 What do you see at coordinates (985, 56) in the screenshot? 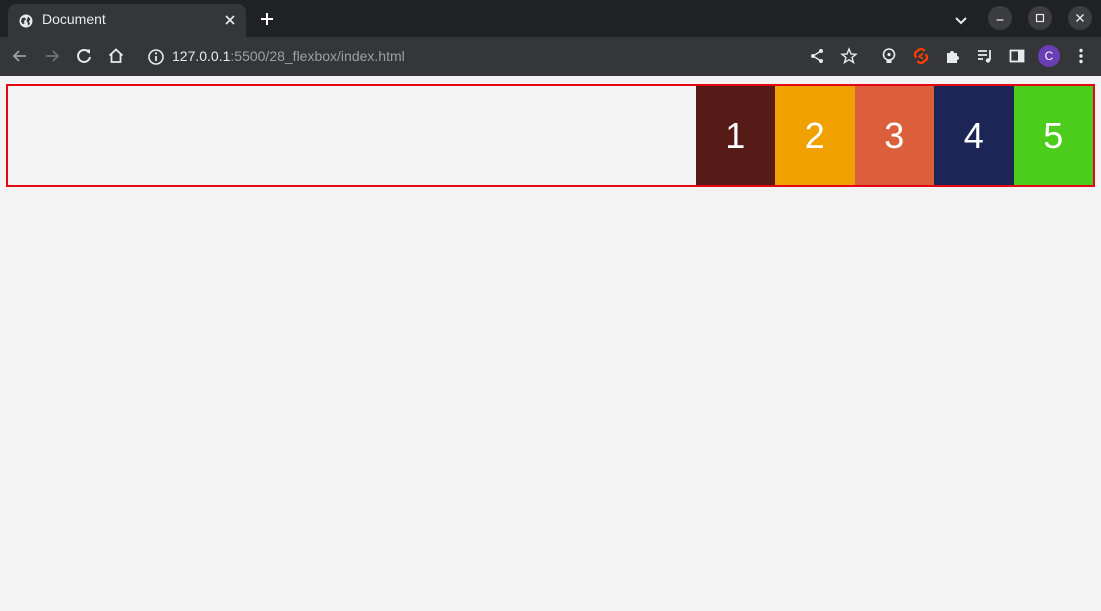
I see `media-queue-icon` at bounding box center [985, 56].